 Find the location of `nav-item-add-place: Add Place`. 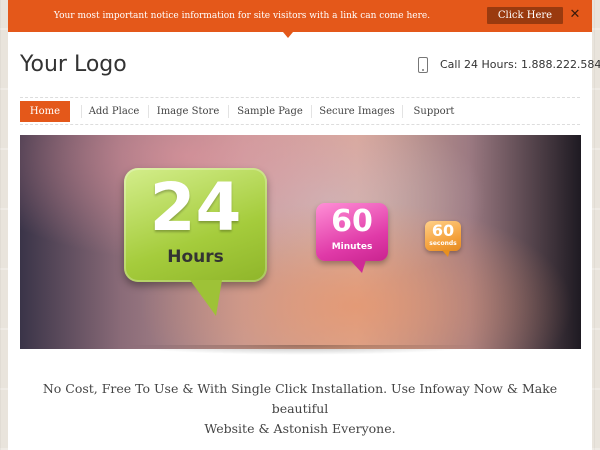

nav-item-add-place: Add Place is located at coordinates (114, 111).